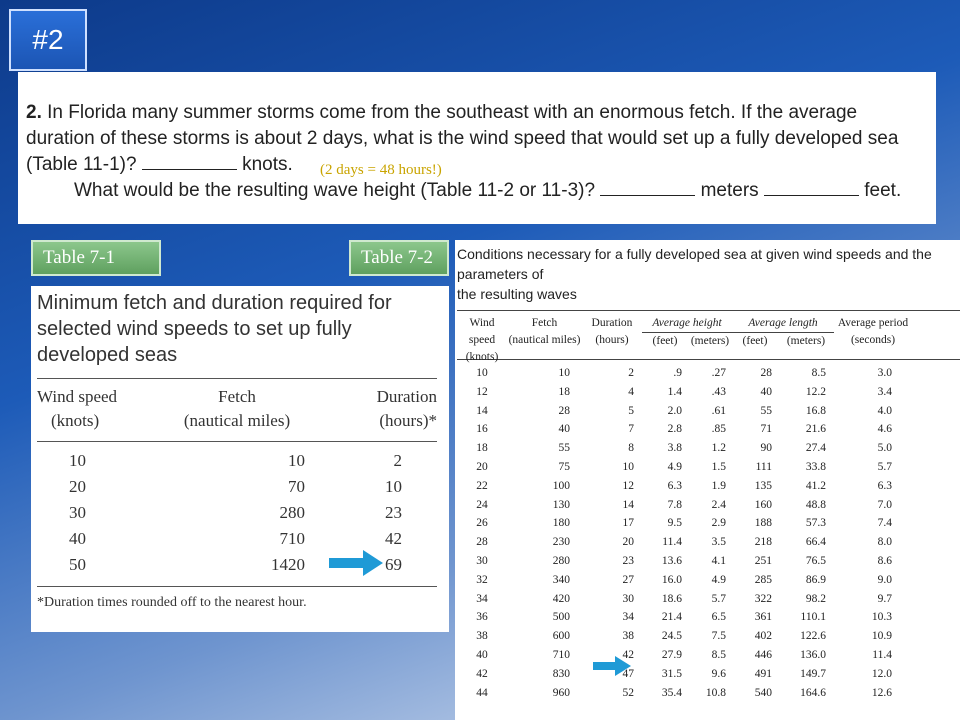 This screenshot has width=960, height=720. What do you see at coordinates (815, 391) in the screenshot?
I see `table-cell: 12.2` at bounding box center [815, 391].